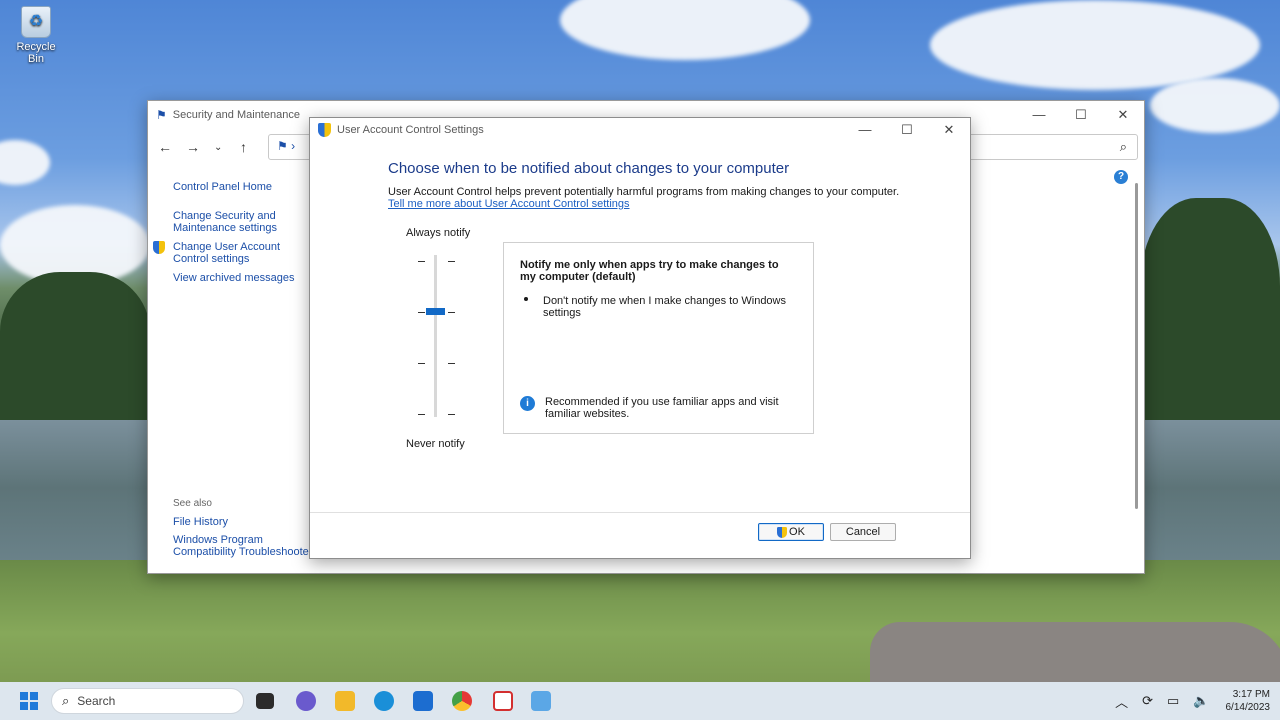 The width and height of the screenshot is (1280, 720). What do you see at coordinates (435, 444) in the screenshot?
I see `slider-bottom-label: Never notify` at bounding box center [435, 444].